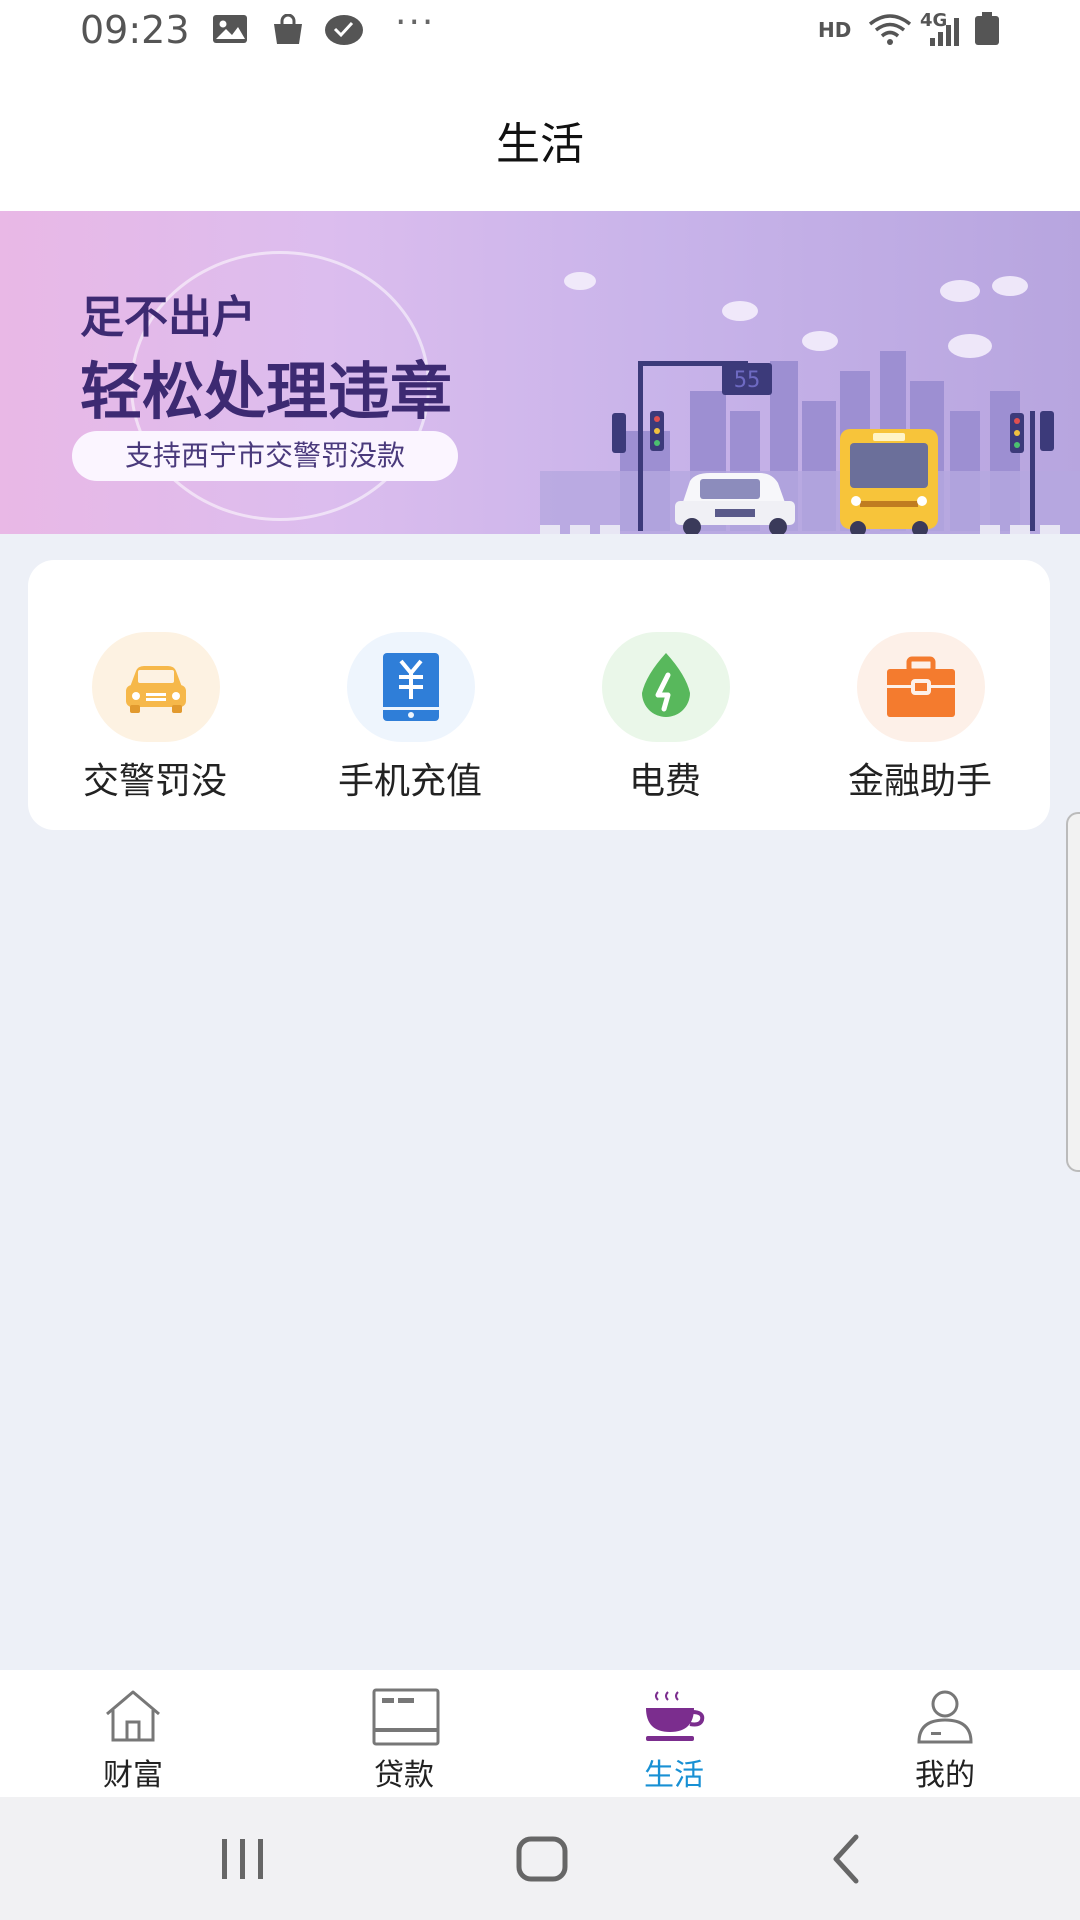  Describe the element at coordinates (747, 380) in the screenshot. I see `banner-sign-number: 55` at that location.